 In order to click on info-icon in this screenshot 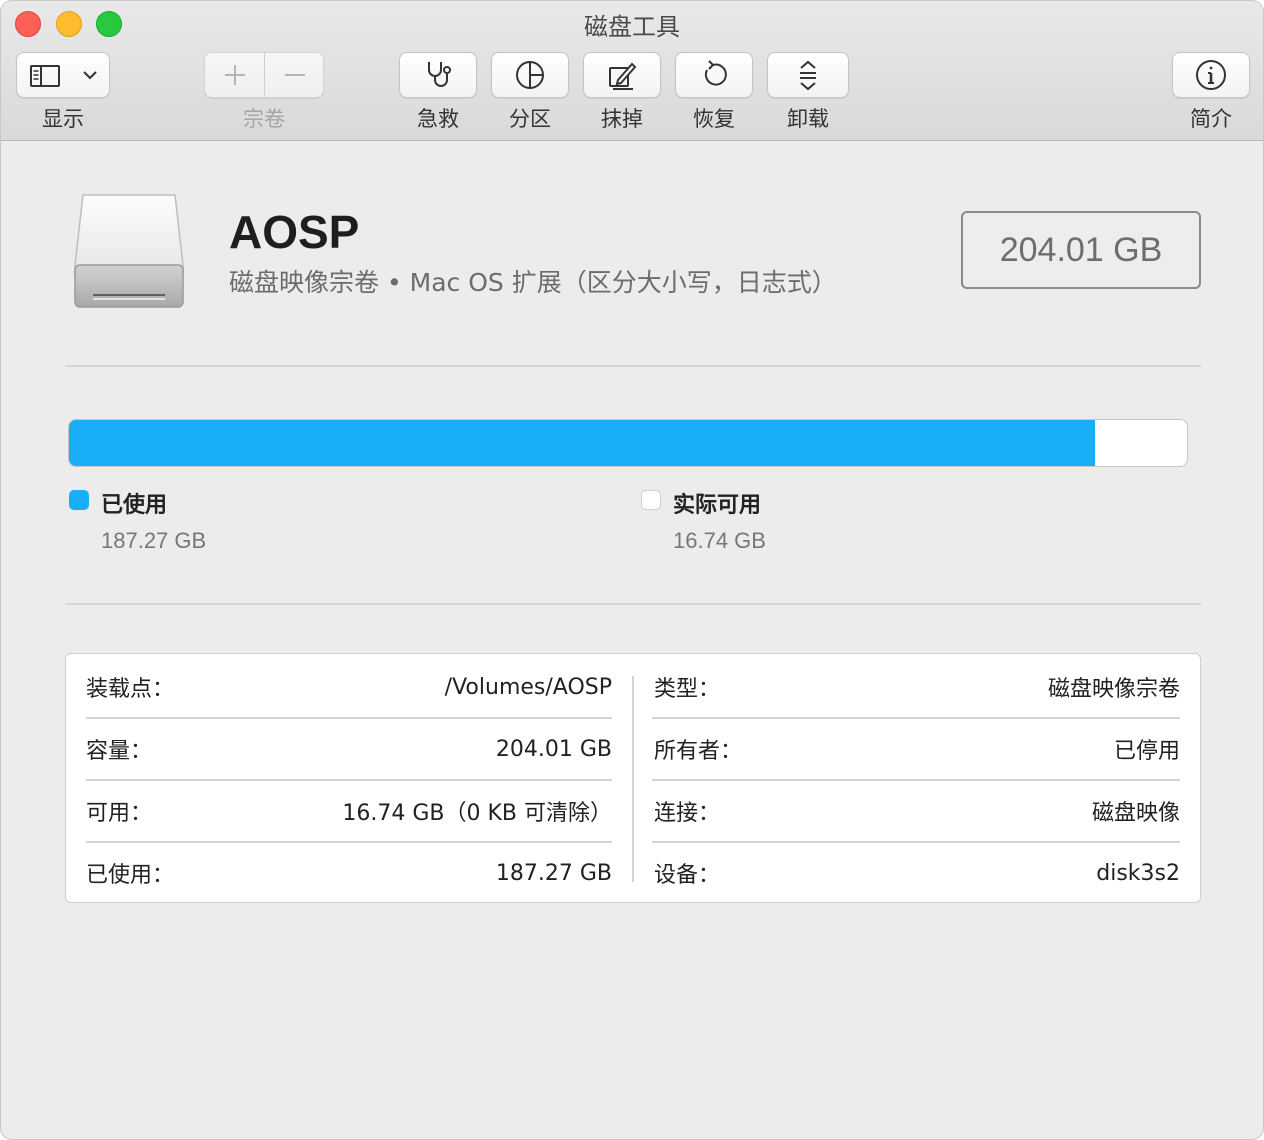, I will do `click(1211, 75)`.